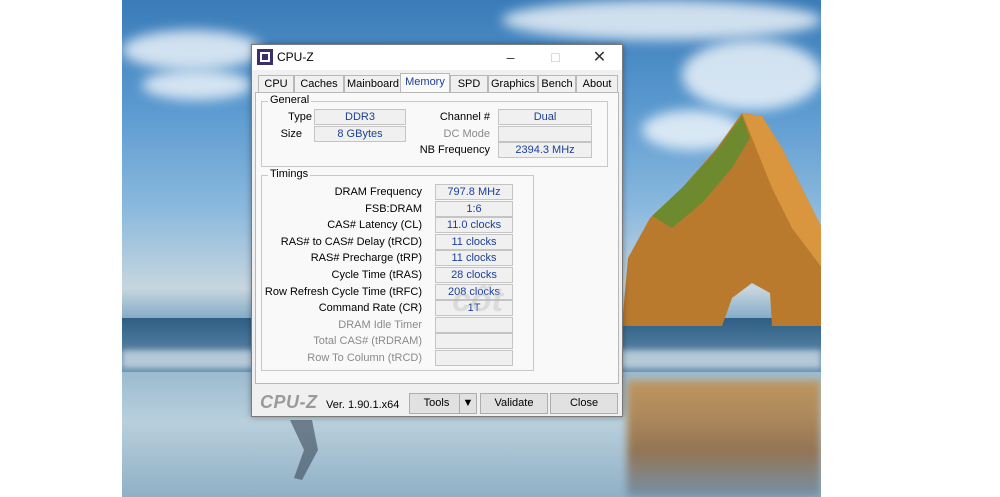 This screenshot has width=1000, height=497. What do you see at coordinates (437, 57) in the screenshot?
I see `title-bar: CPU-Z – □ ✕` at bounding box center [437, 57].